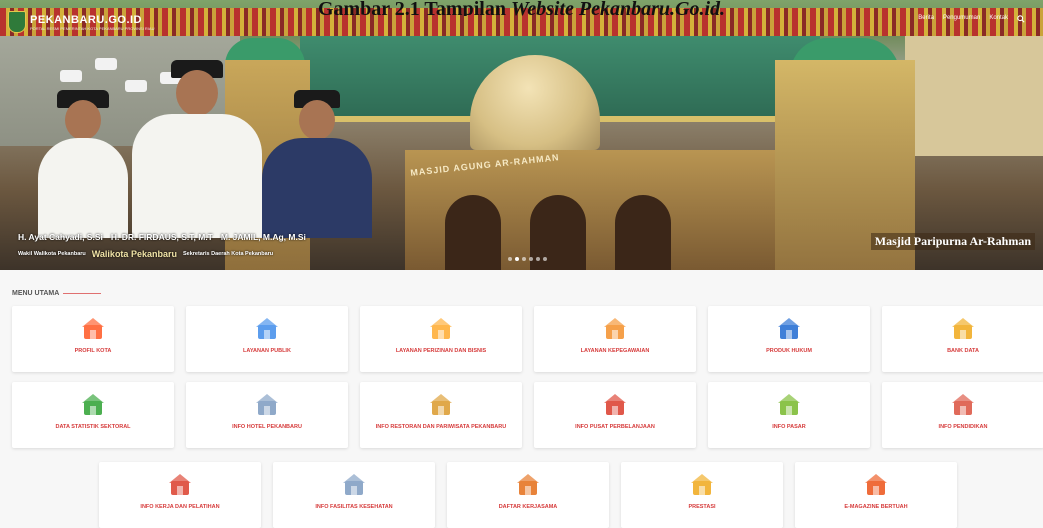 Image resolution: width=1043 pixels, height=528 pixels. Describe the element at coordinates (180, 507) in the screenshot. I see `menu-card-label: INFO KERJA DAN PELATIHAN` at that location.